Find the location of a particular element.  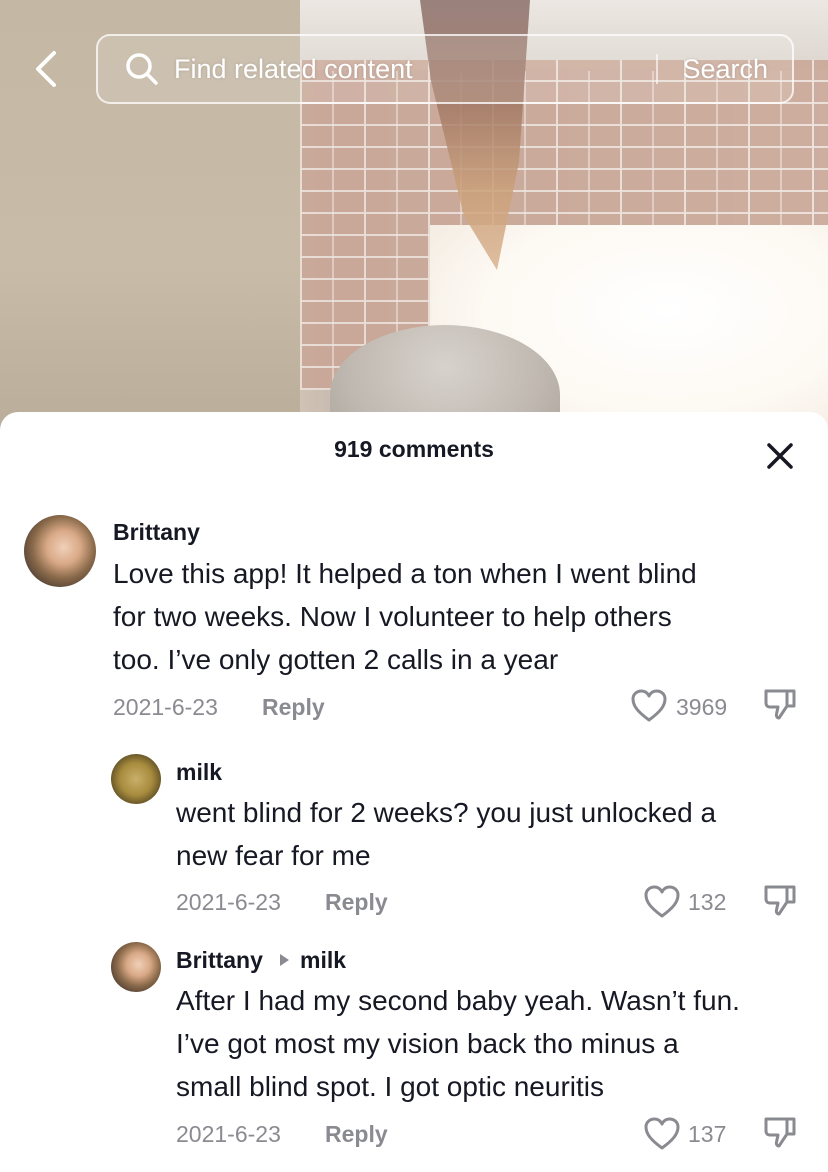

back-button is located at coordinates (46, 69).